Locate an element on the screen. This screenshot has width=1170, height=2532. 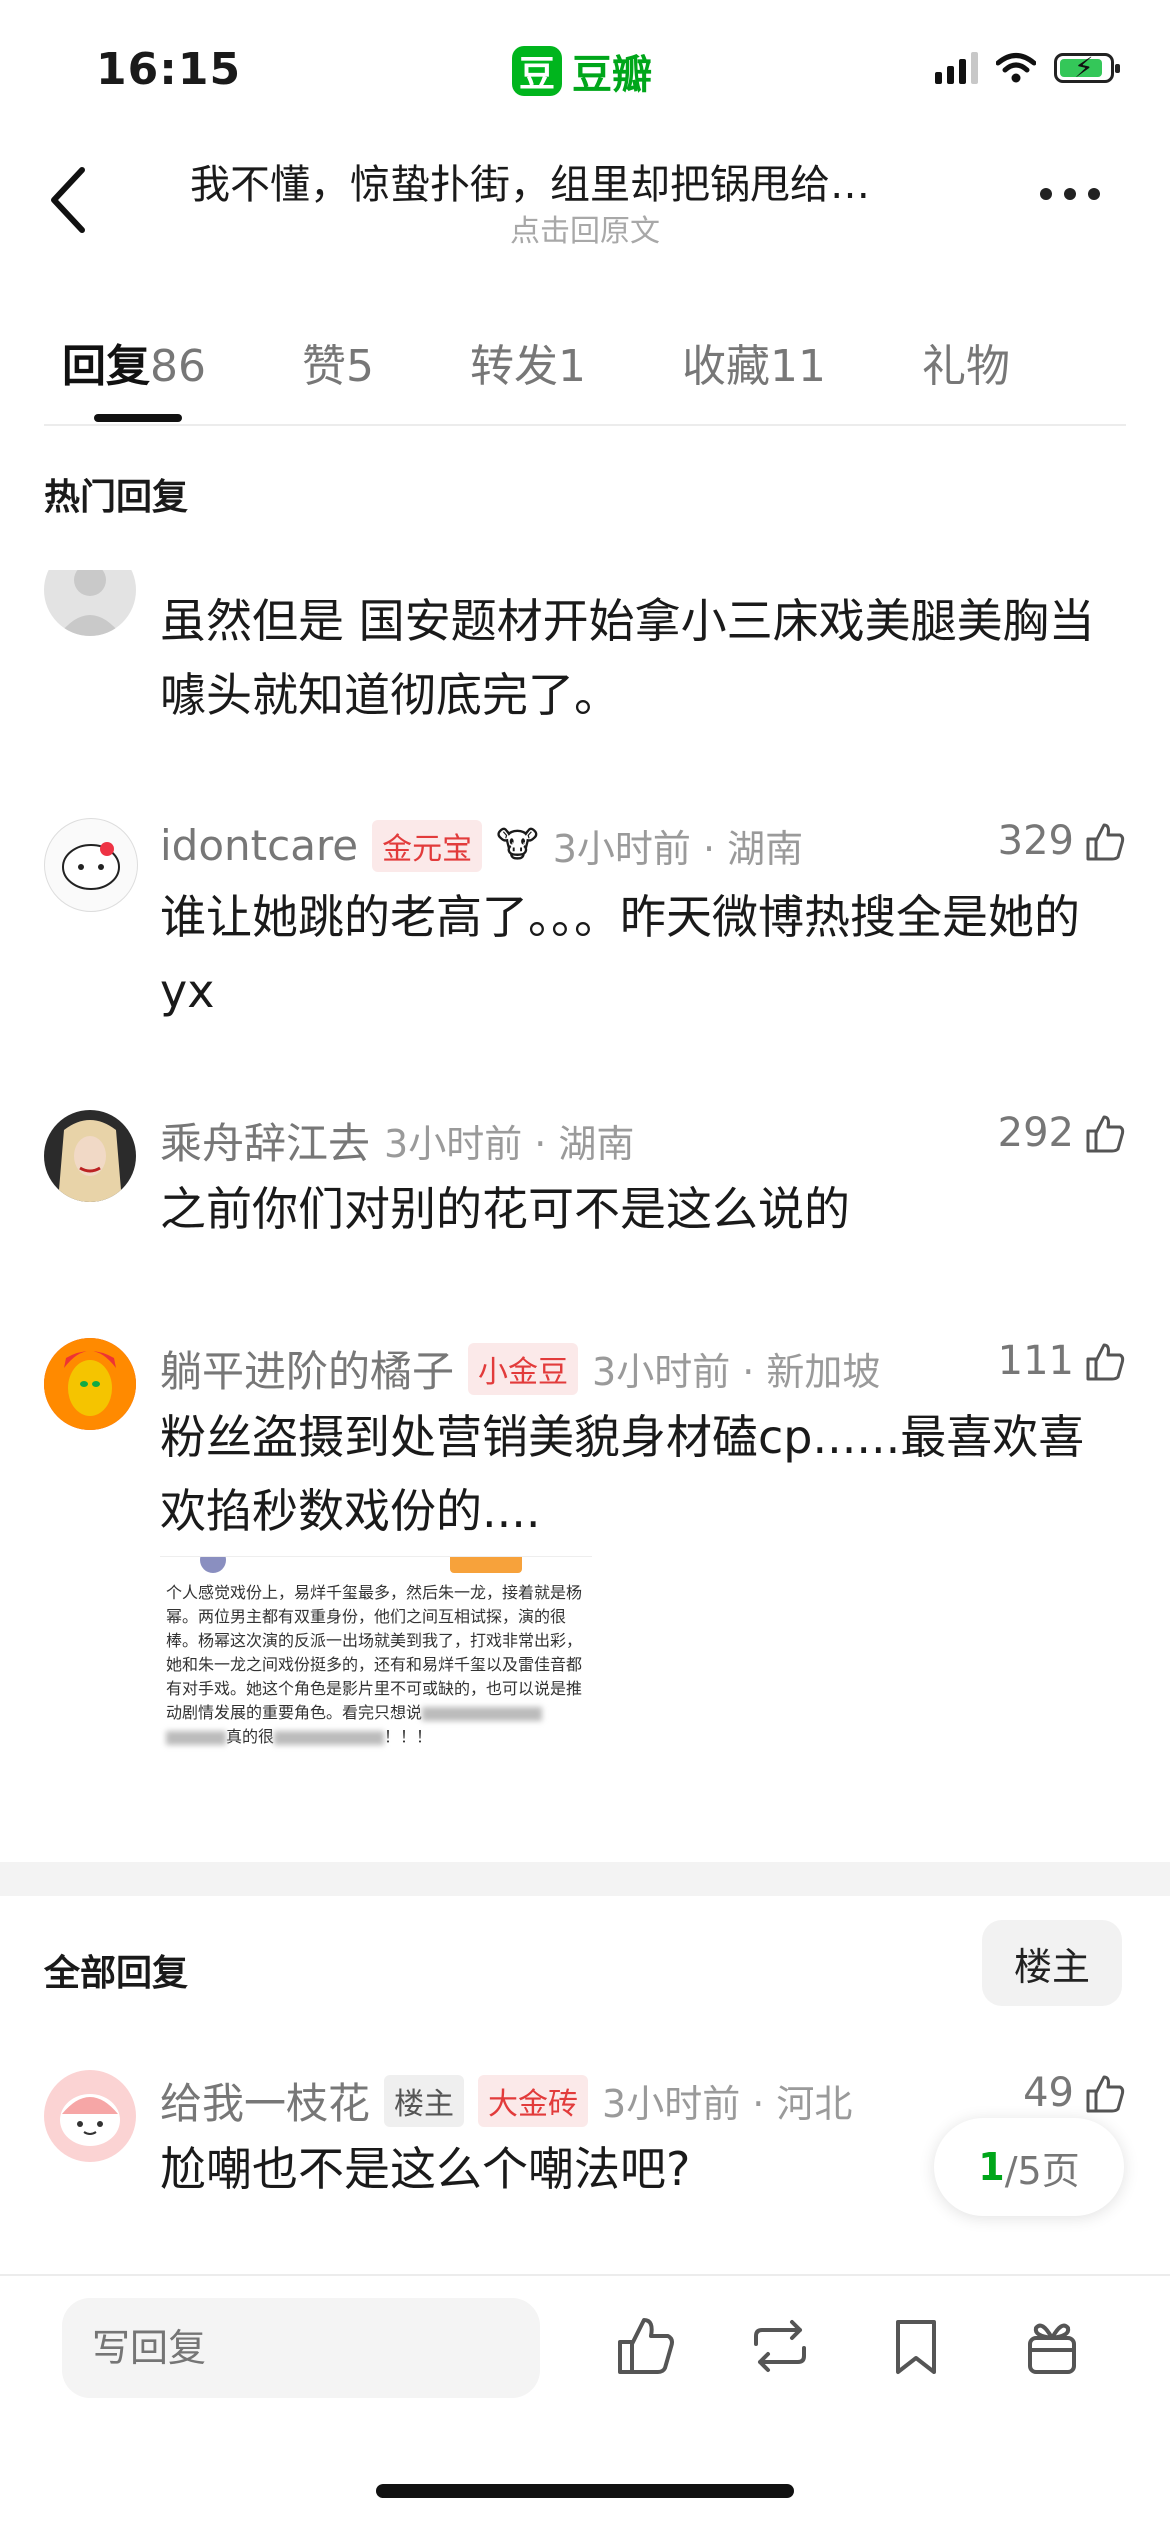
like-button: 49 is located at coordinates (1074, 2093).